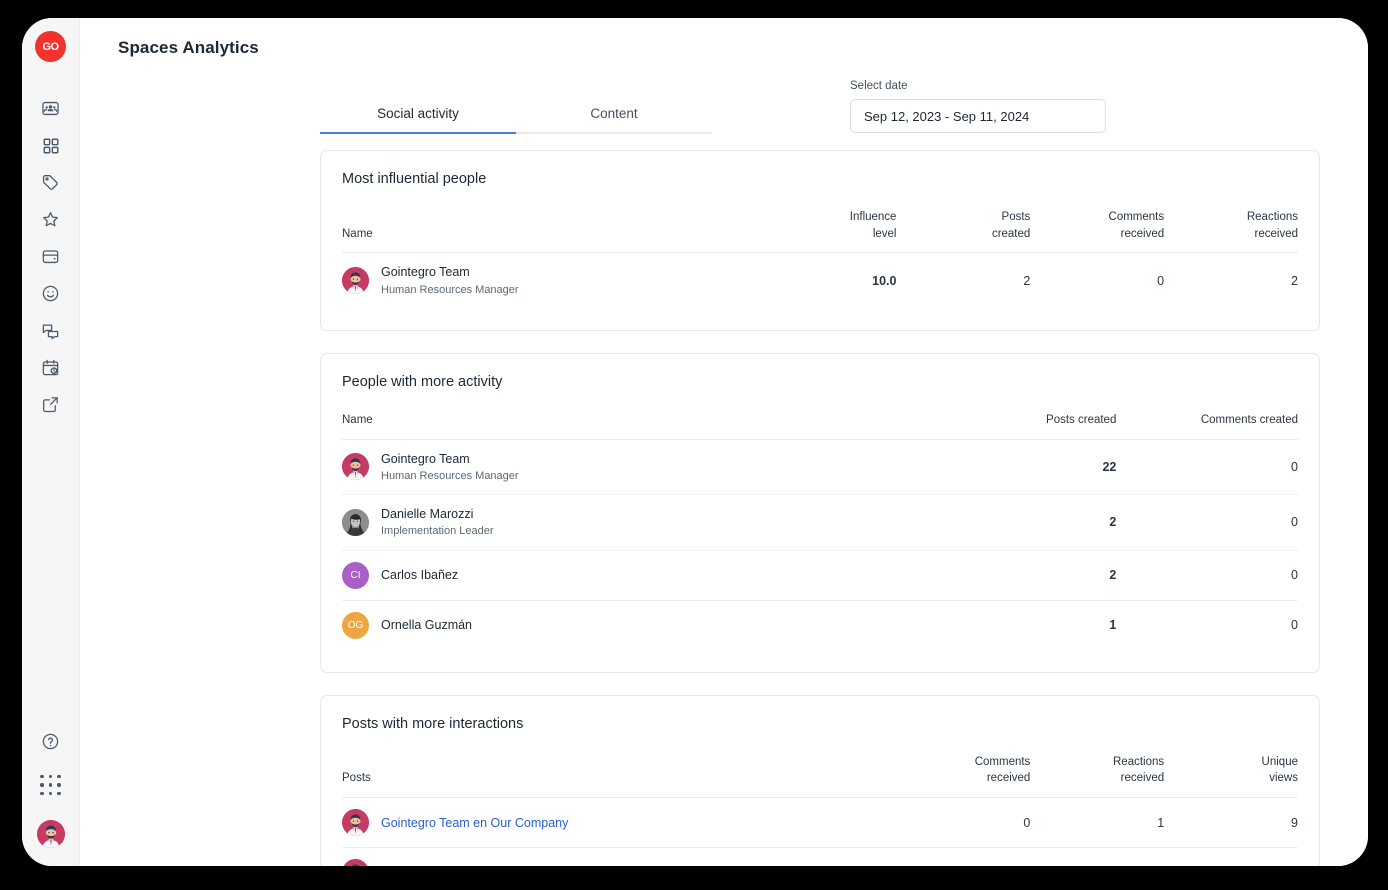 The width and height of the screenshot is (1388, 890). I want to click on tab-social-activity: Social activity, so click(418, 120).